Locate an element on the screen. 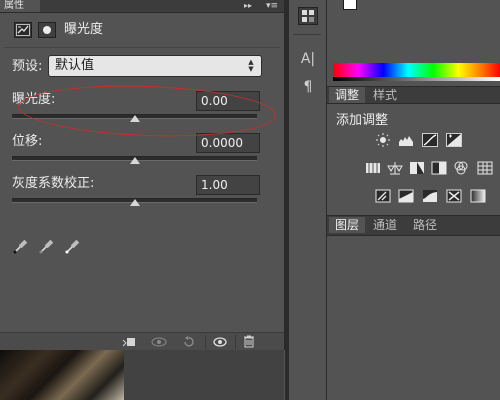 The image size is (500, 400). channel-mixer-icon is located at coordinates (485, 168).